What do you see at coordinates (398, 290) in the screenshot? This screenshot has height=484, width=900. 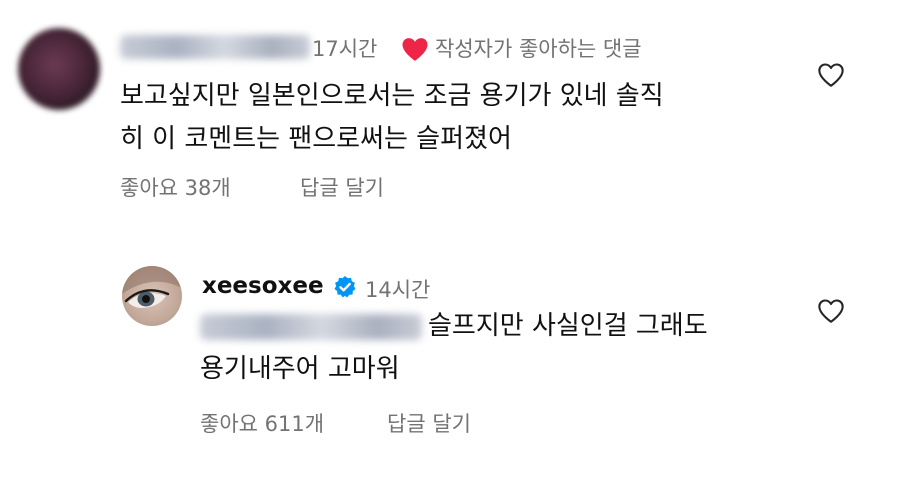 I see `reply-timestamp: 14시간` at bounding box center [398, 290].